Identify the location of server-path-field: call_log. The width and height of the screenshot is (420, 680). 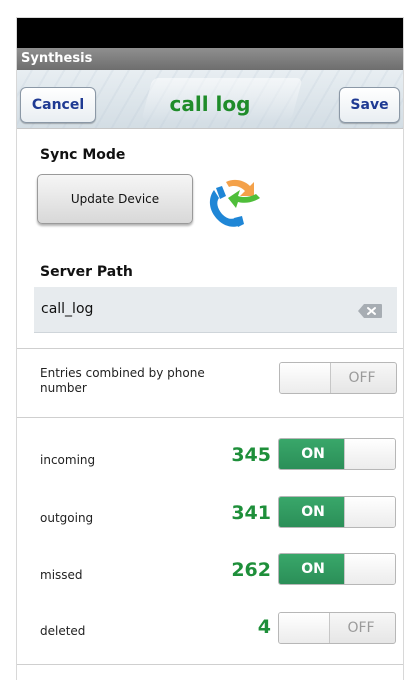
(215, 310).